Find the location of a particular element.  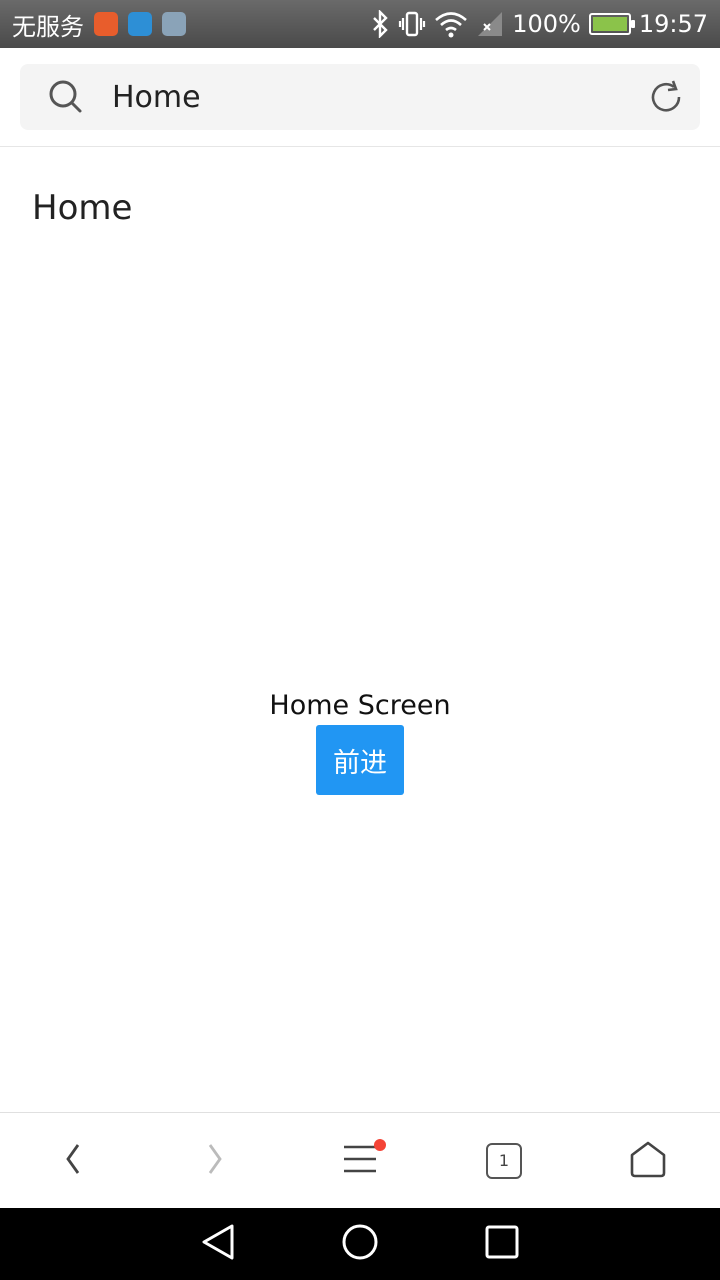

menu-icon is located at coordinates (360, 1161).